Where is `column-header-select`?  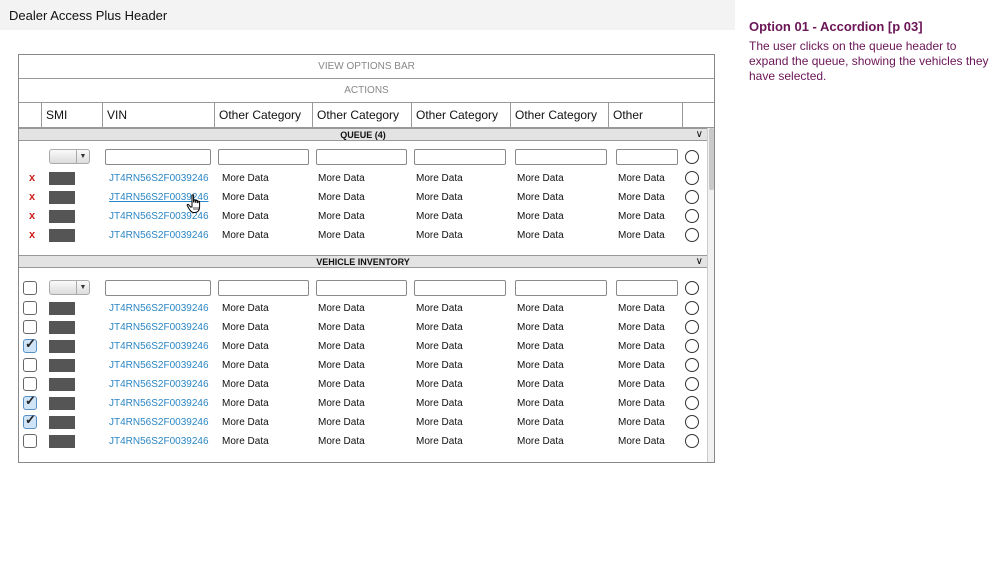 column-header-select is located at coordinates (30, 115).